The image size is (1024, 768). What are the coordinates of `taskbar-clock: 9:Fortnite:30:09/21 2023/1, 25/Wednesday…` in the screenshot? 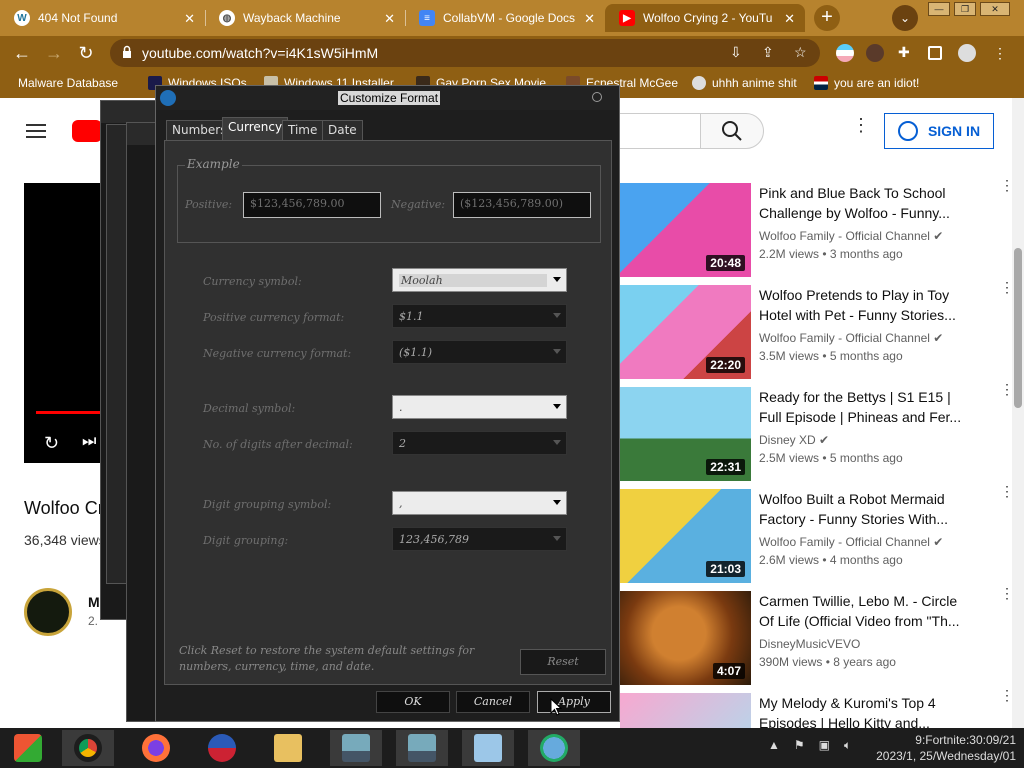 It's located at (941, 748).